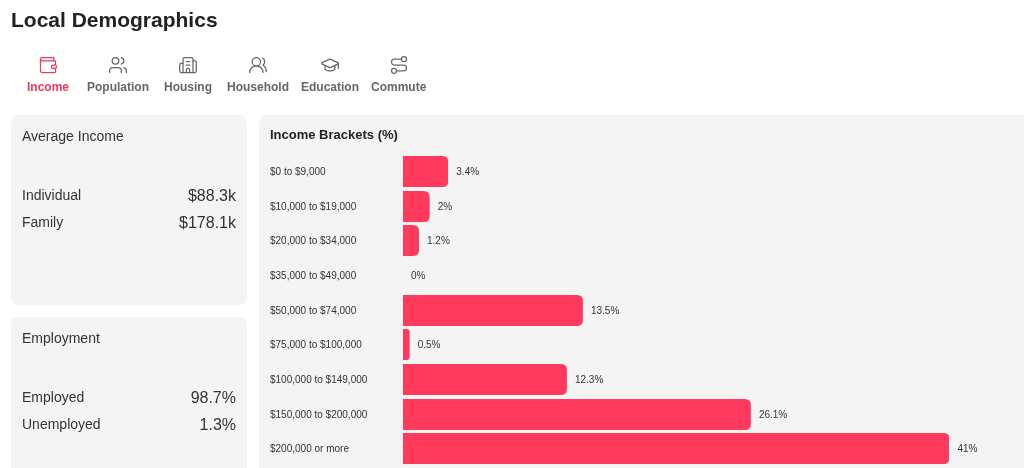 This screenshot has height=468, width=1024. Describe the element at coordinates (207, 223) in the screenshot. I see `stat-value: $178.1k` at that location.